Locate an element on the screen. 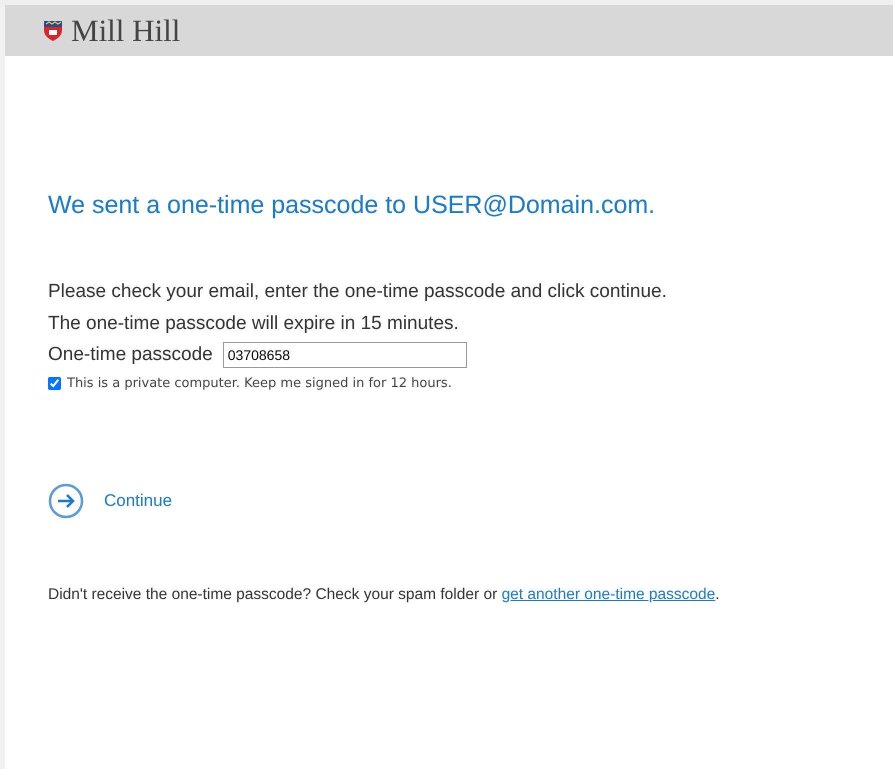 This screenshot has height=769, width=893. arrow-circle-icon is located at coordinates (66, 501).